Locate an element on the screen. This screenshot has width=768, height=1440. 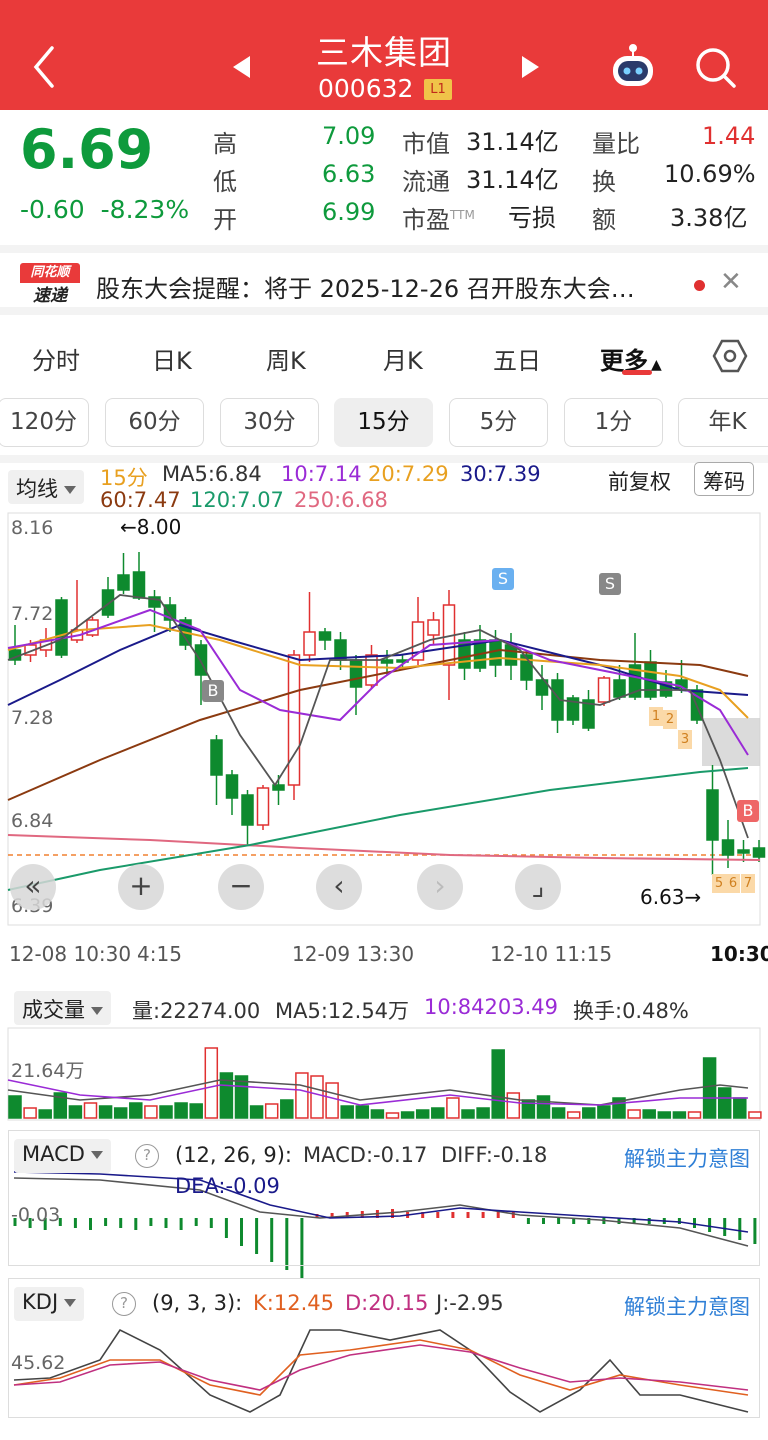
macd-y-label: -0.03 is located at coordinates (36, 1215).